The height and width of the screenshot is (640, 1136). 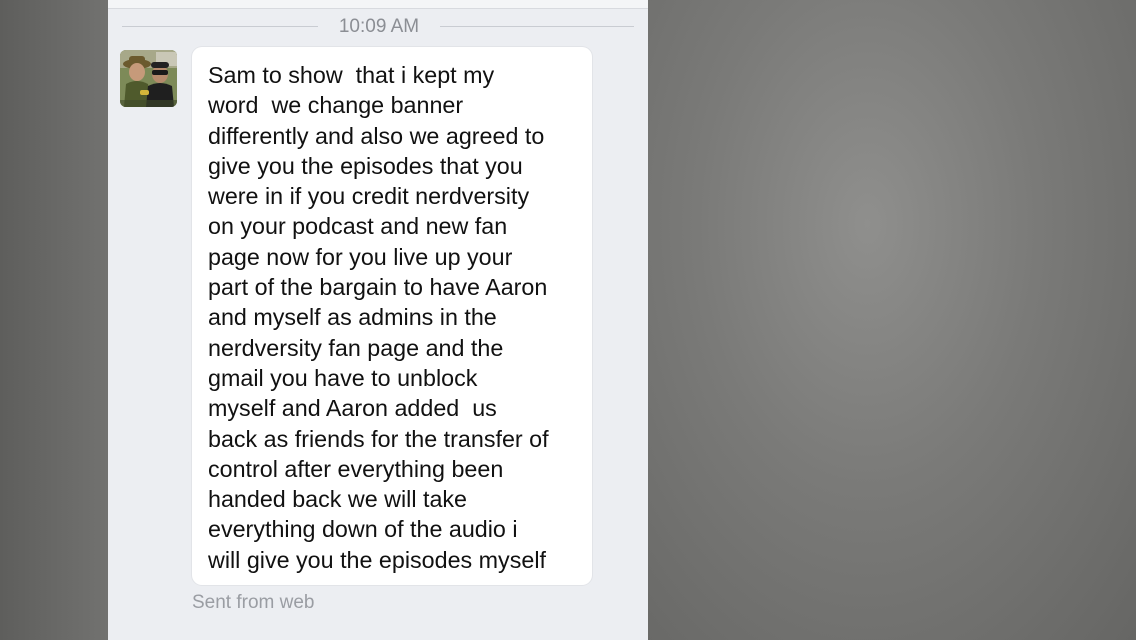 I want to click on message-line: on your podcast and new fan, so click(x=358, y=226).